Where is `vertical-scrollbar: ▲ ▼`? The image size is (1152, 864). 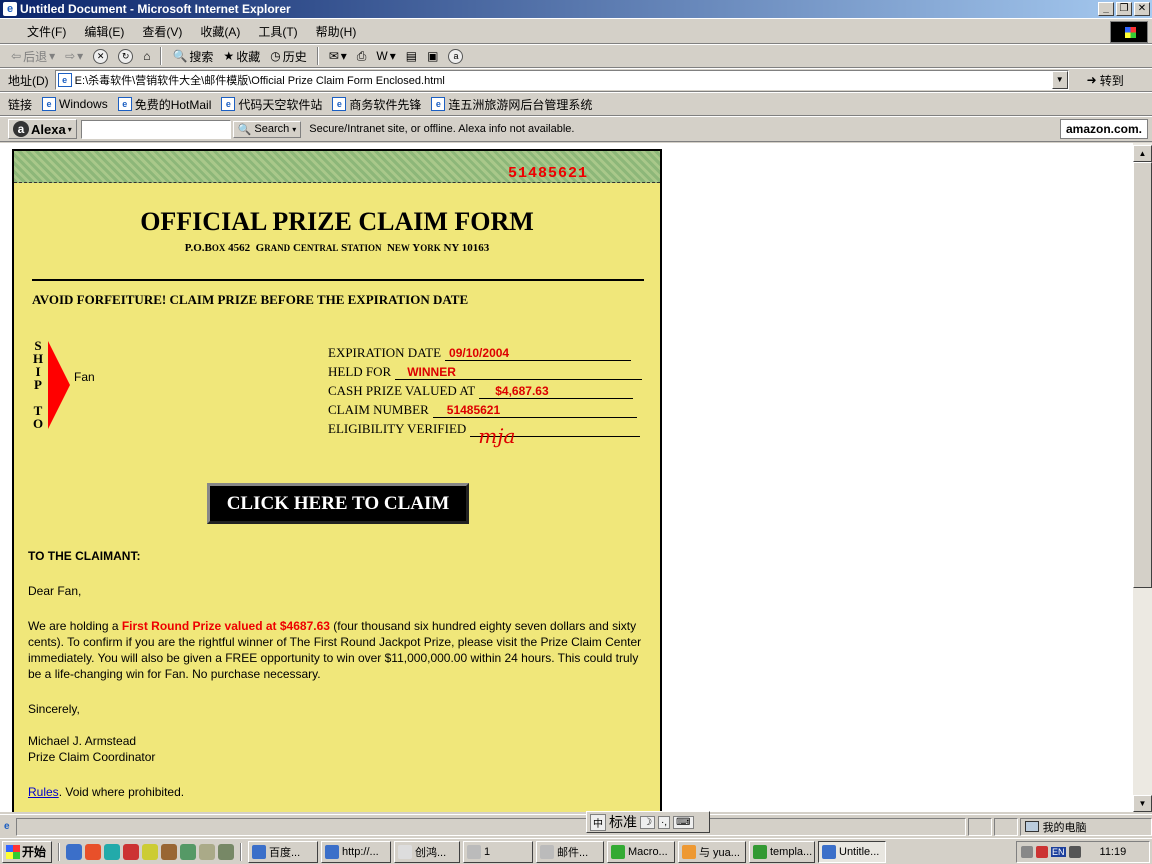
vertical-scrollbar: ▲ ▼ is located at coordinates (1142, 477).